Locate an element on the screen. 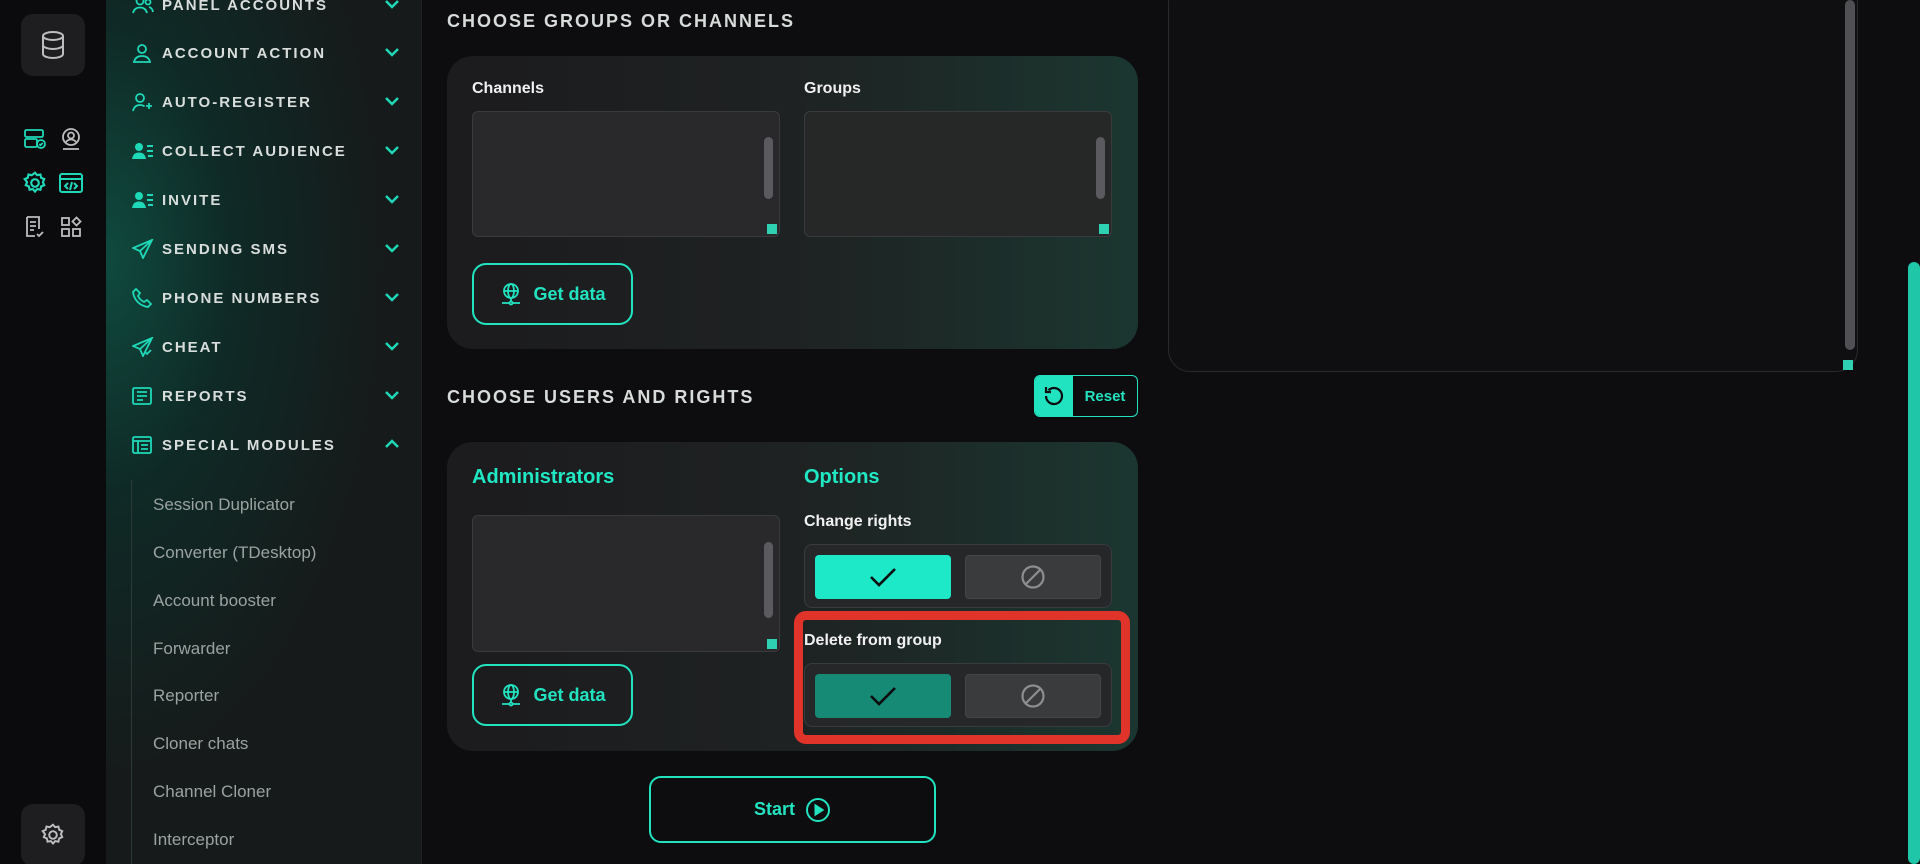 The width and height of the screenshot is (1920, 864). change-rights-no-button is located at coordinates (1033, 577).